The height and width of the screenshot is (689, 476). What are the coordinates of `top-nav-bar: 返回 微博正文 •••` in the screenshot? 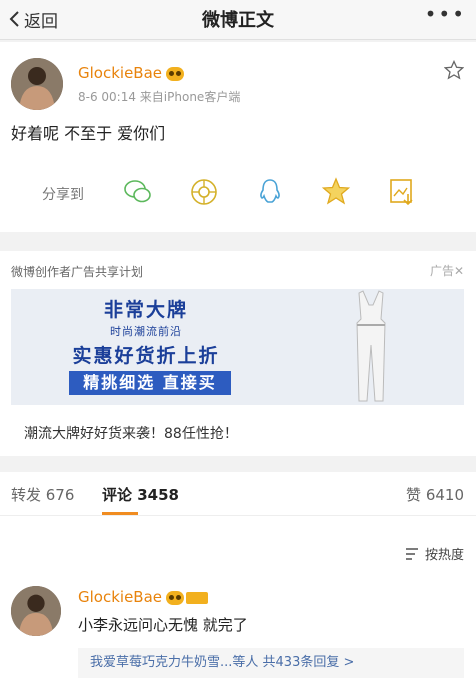 It's located at (238, 20).